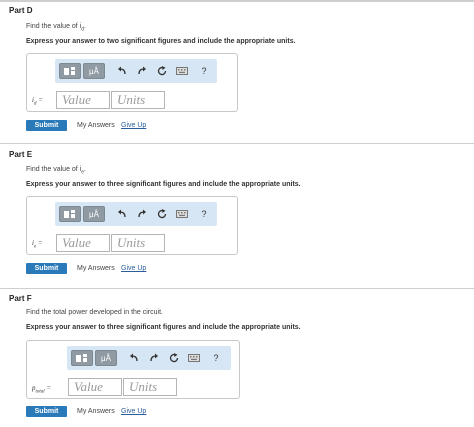 This screenshot has width=474, height=427. Describe the element at coordinates (56, 28) in the screenshot. I see `question-prompt: Find the value of id.` at that location.